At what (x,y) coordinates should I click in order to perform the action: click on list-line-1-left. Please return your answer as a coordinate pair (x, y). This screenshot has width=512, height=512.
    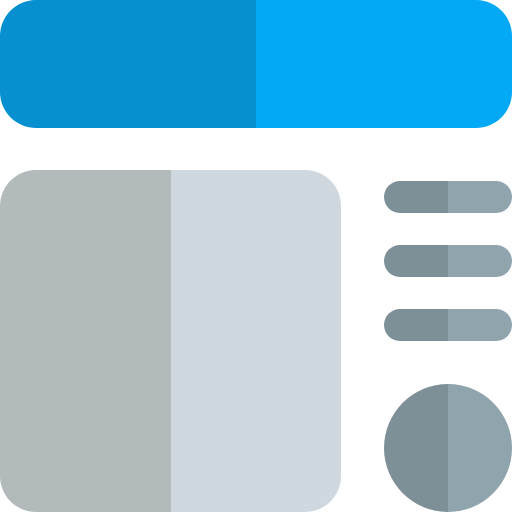
    Looking at the image, I should click on (416, 197).